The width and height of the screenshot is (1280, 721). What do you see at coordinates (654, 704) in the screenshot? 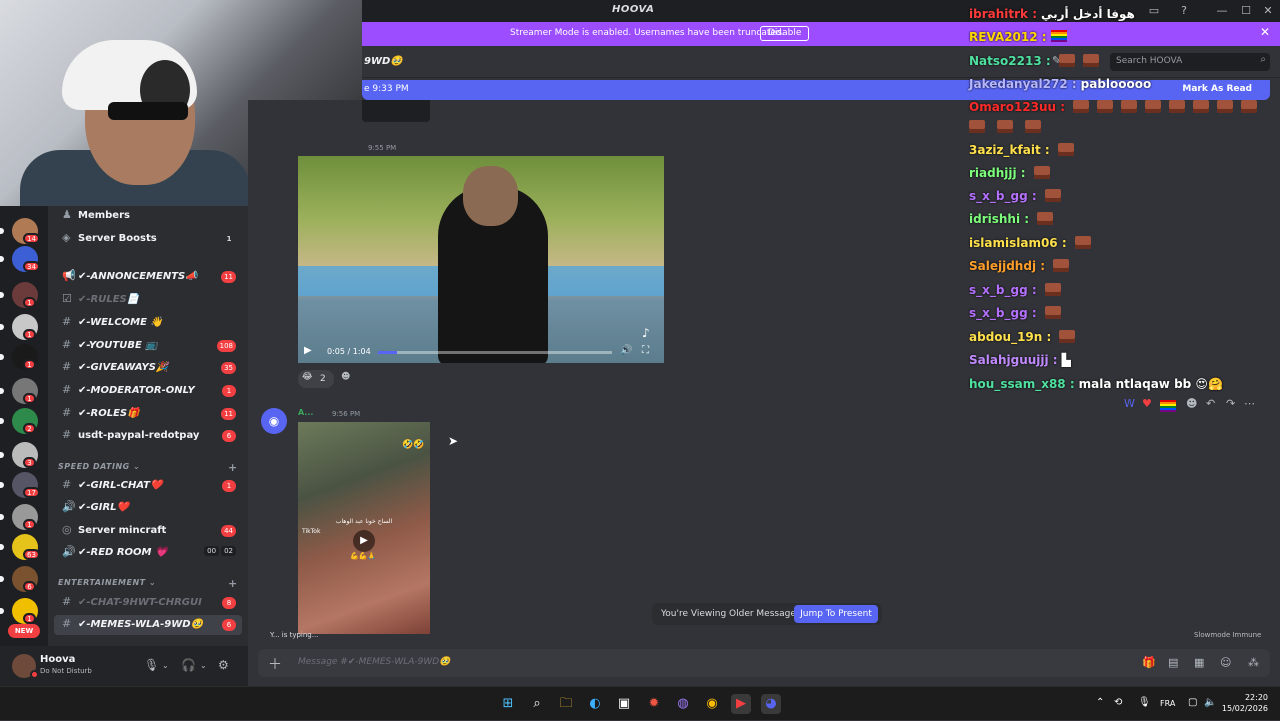
I see `app-icon: ✹` at bounding box center [654, 704].